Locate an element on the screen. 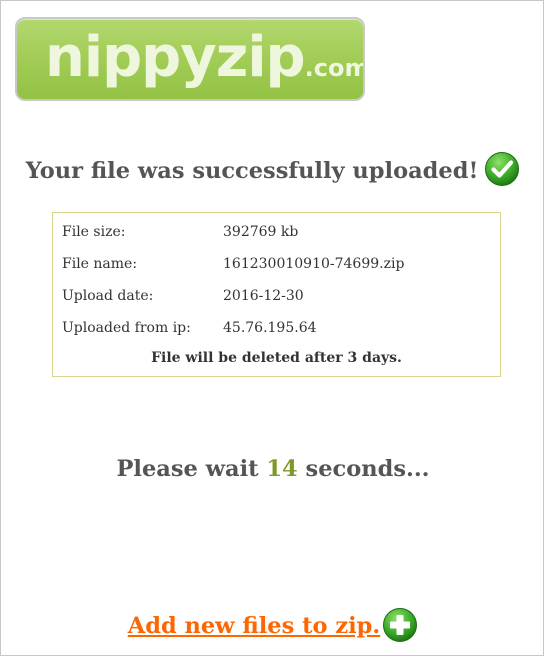 The height and width of the screenshot is (656, 544). upload-ip-label: Uploaded from ip: is located at coordinates (126, 328).